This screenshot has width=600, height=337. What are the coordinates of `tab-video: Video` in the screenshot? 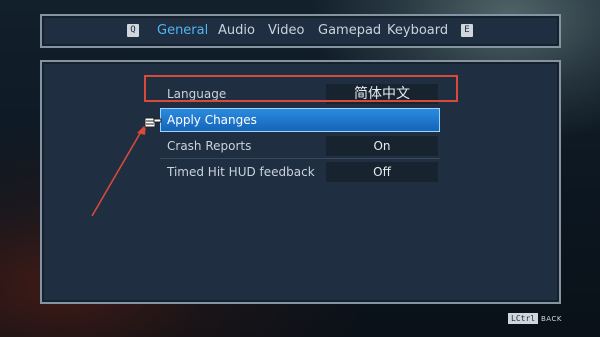 It's located at (286, 31).